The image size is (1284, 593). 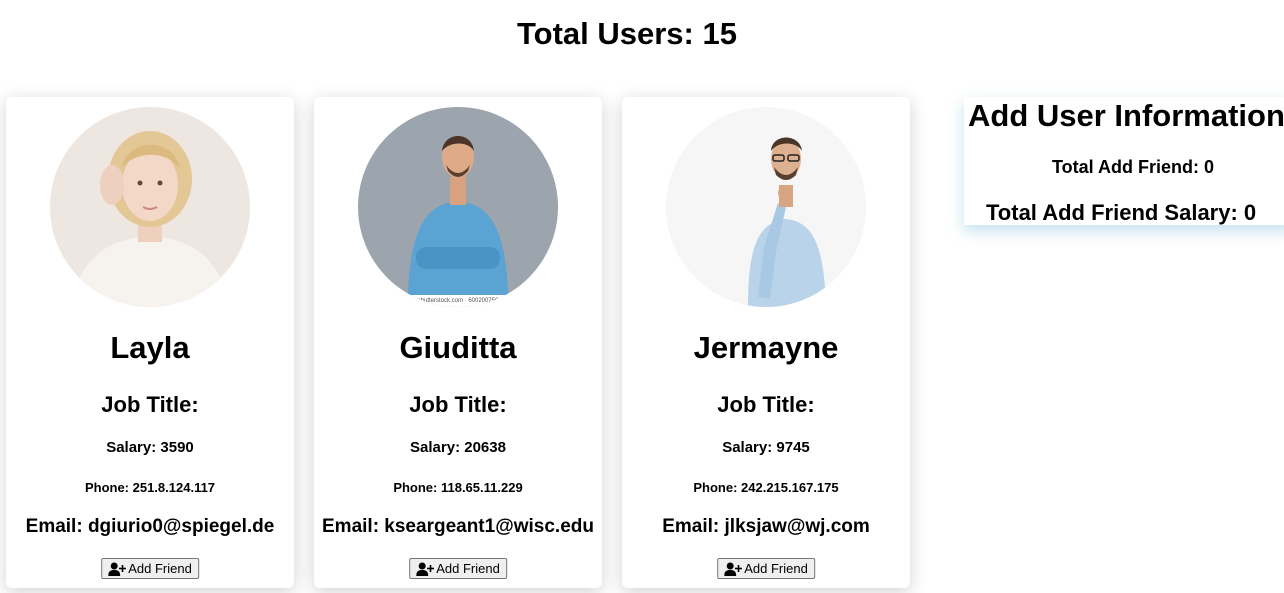 I want to click on user-name: Layla, so click(x=150, y=347).